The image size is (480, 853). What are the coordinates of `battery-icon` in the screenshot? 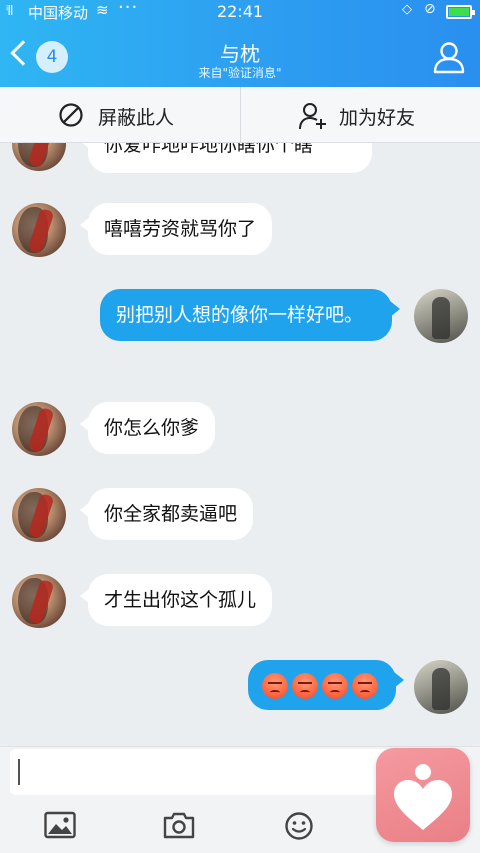 It's located at (460, 12).